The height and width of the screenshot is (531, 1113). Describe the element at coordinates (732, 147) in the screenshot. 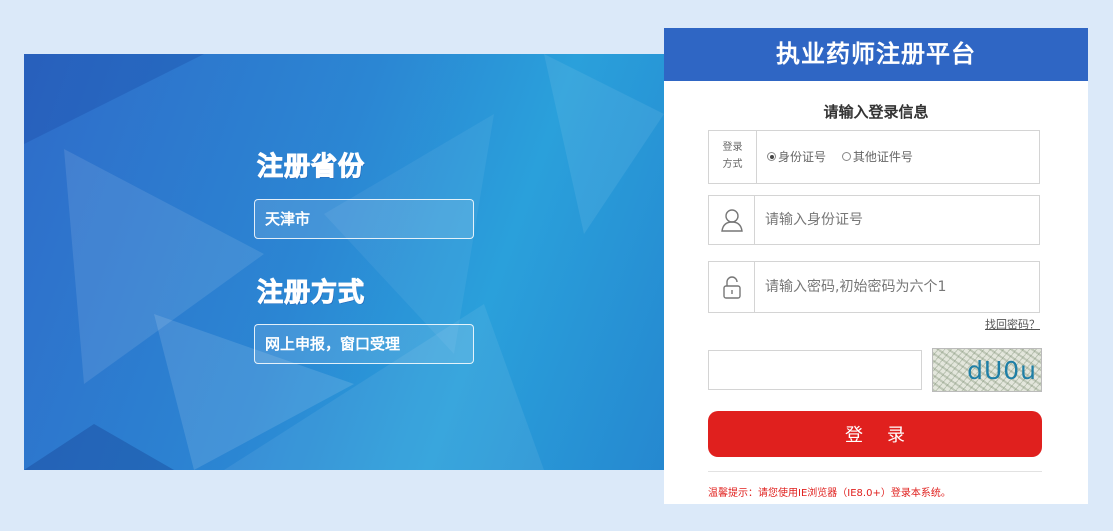

I see `login-method-label-line1: 登录` at that location.